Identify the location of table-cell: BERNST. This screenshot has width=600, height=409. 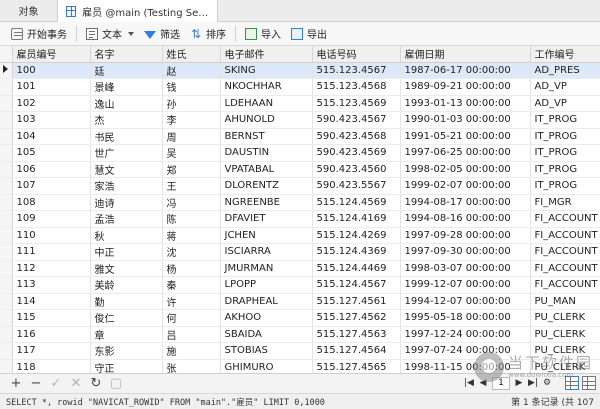
(266, 136).